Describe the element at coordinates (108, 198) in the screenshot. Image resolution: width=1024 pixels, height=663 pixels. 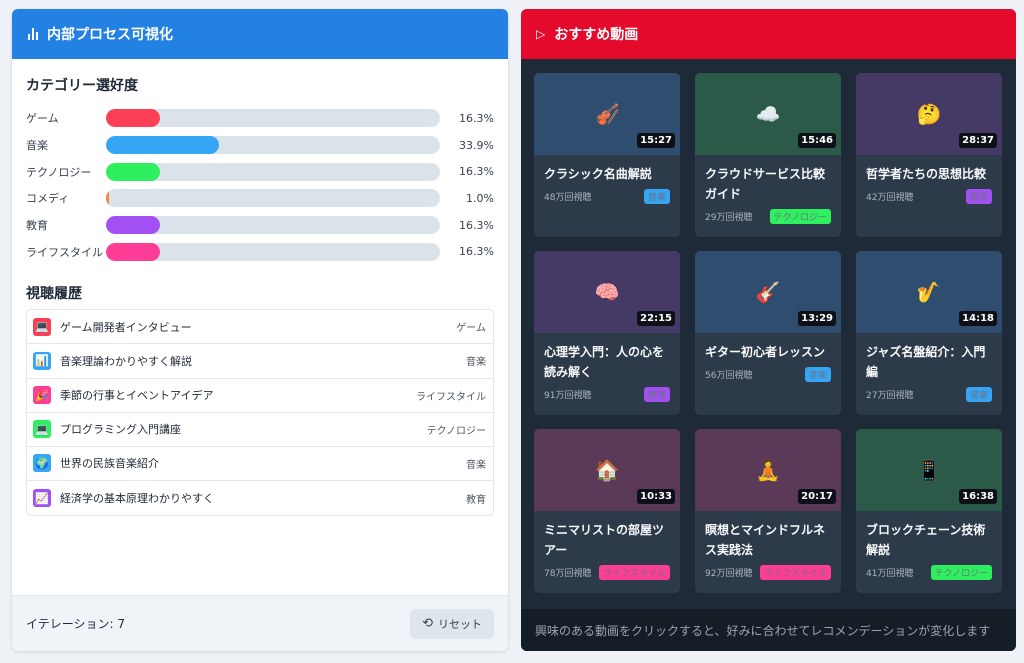
I see `preference-bar-fill` at that location.